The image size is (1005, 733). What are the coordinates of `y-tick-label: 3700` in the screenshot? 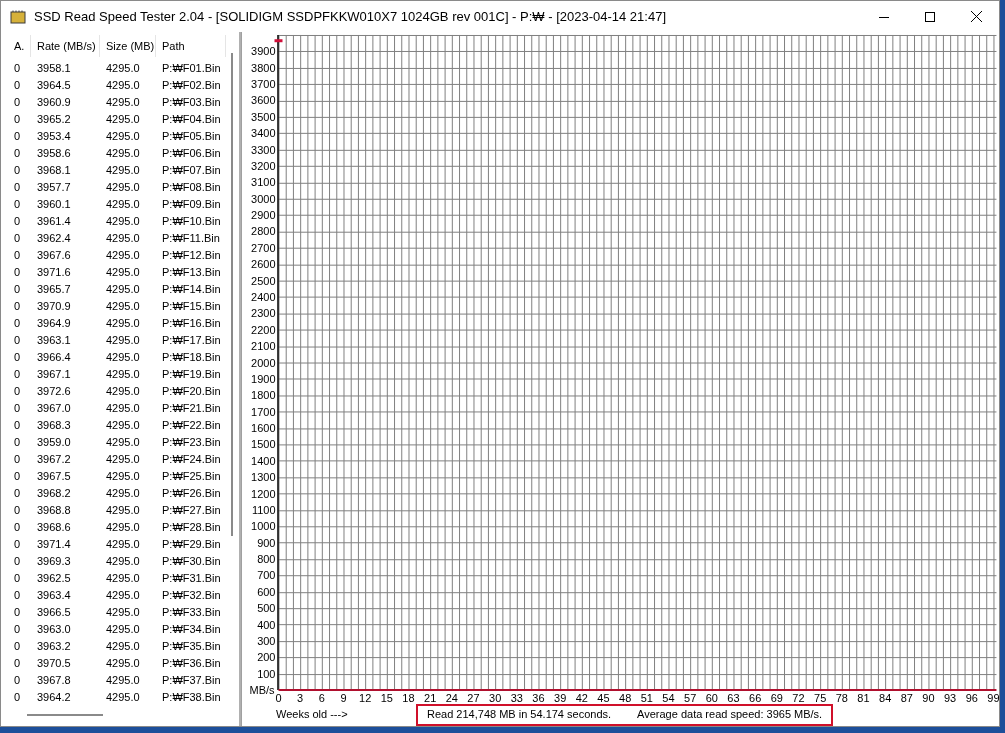 It's located at (263, 84).